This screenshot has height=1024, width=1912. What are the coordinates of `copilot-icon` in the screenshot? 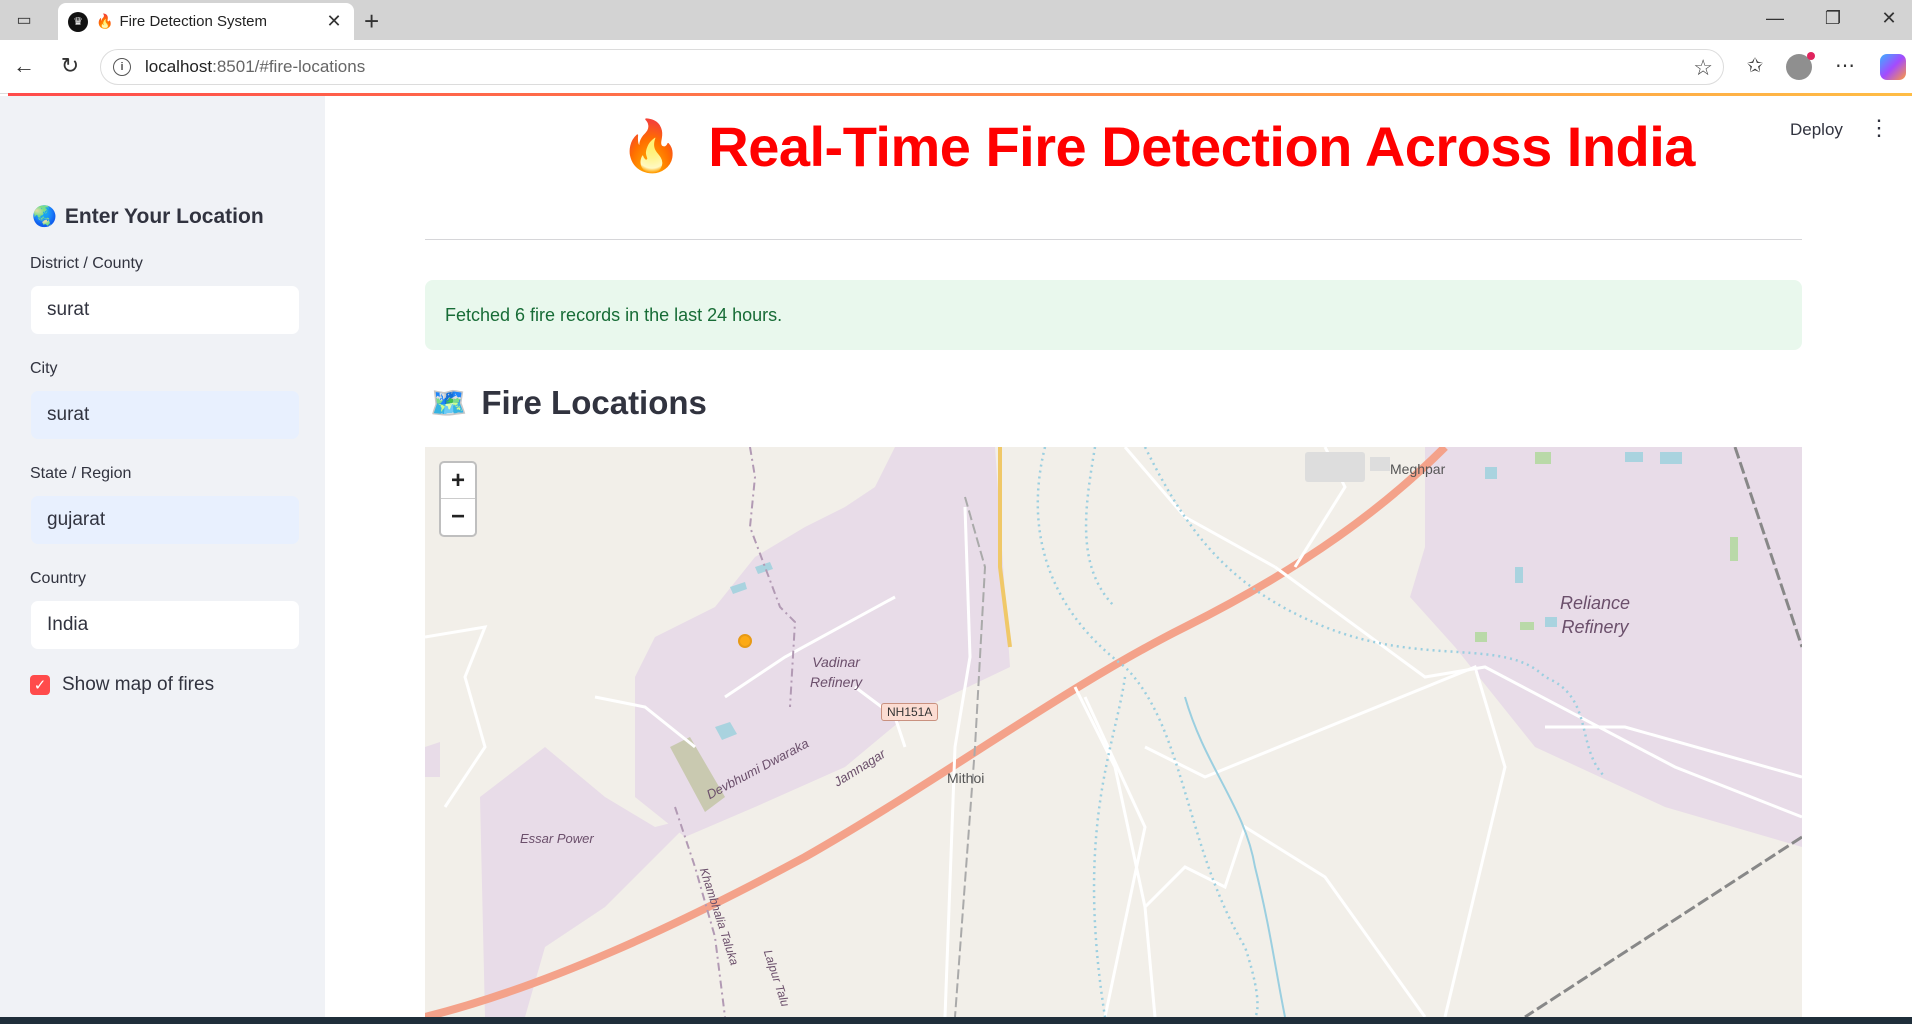 It's located at (1893, 67).